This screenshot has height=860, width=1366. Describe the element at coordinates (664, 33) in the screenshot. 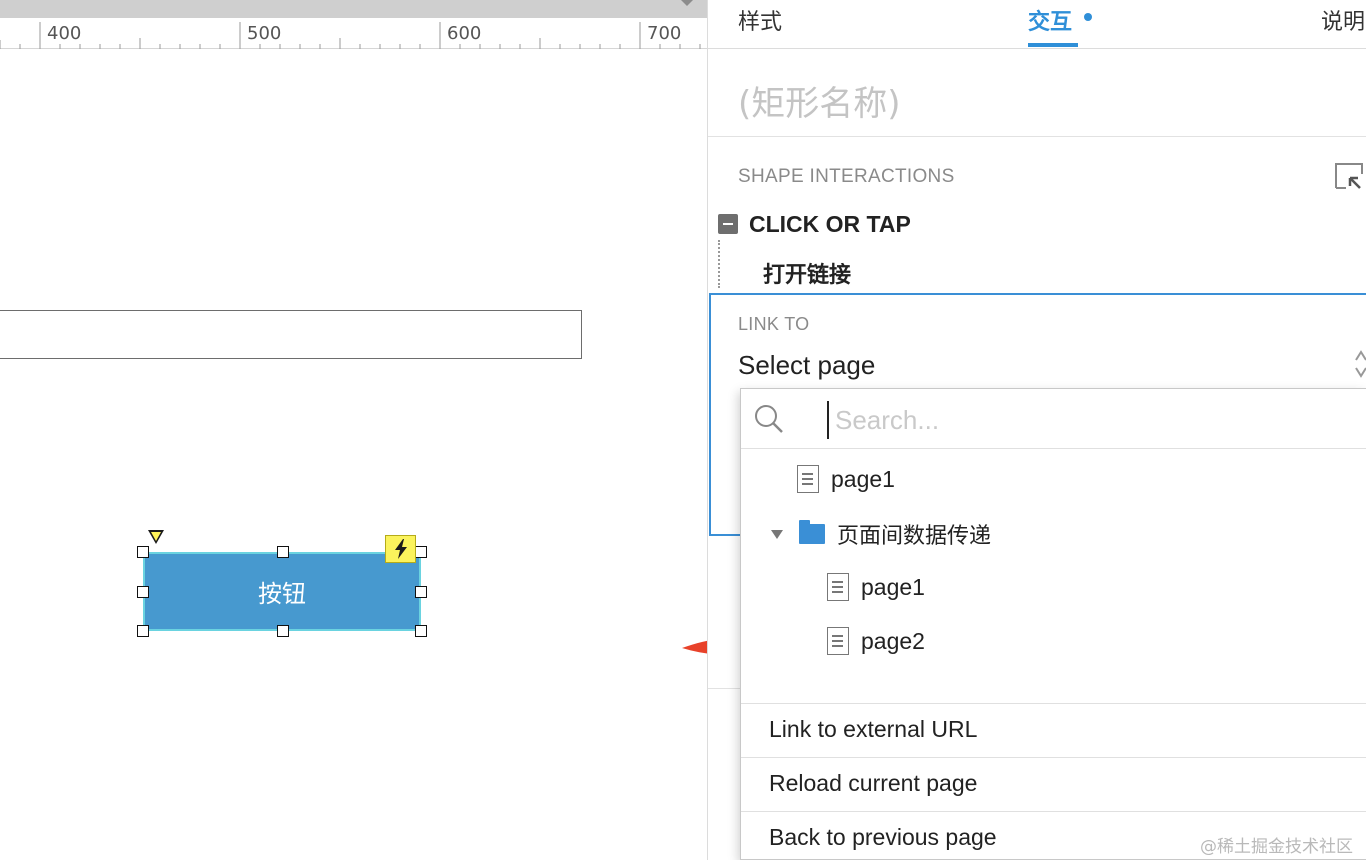

I see `ruler-label-700: 700` at that location.